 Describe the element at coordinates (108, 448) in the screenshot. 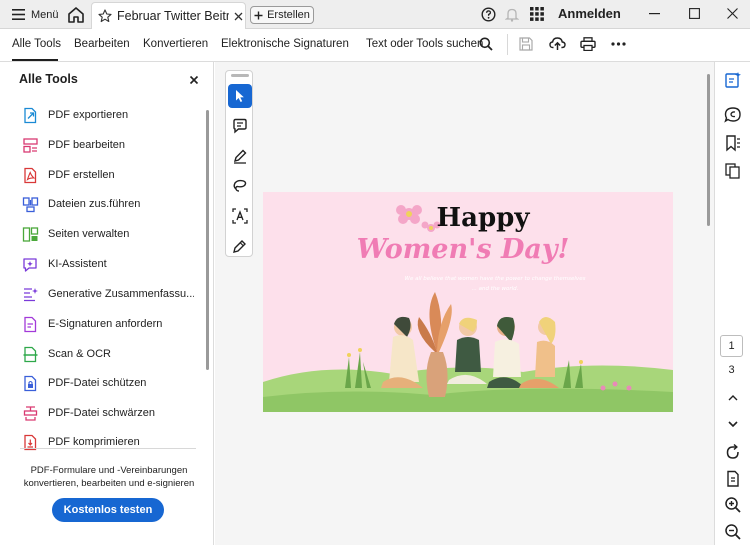

I see `panel-divider` at that location.